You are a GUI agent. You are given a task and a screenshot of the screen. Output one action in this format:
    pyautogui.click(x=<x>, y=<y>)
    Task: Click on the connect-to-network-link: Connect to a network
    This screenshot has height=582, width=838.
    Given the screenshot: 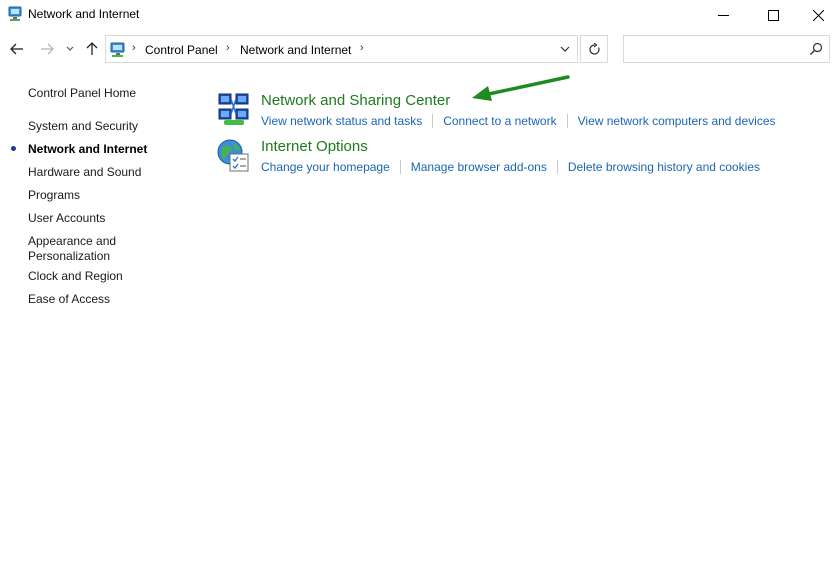 What is the action you would take?
    pyautogui.click(x=499, y=121)
    